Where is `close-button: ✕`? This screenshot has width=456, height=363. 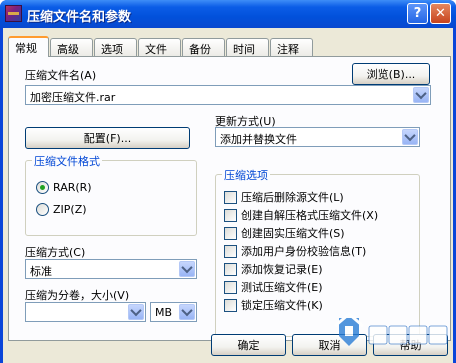 close-button: ✕ is located at coordinates (440, 13).